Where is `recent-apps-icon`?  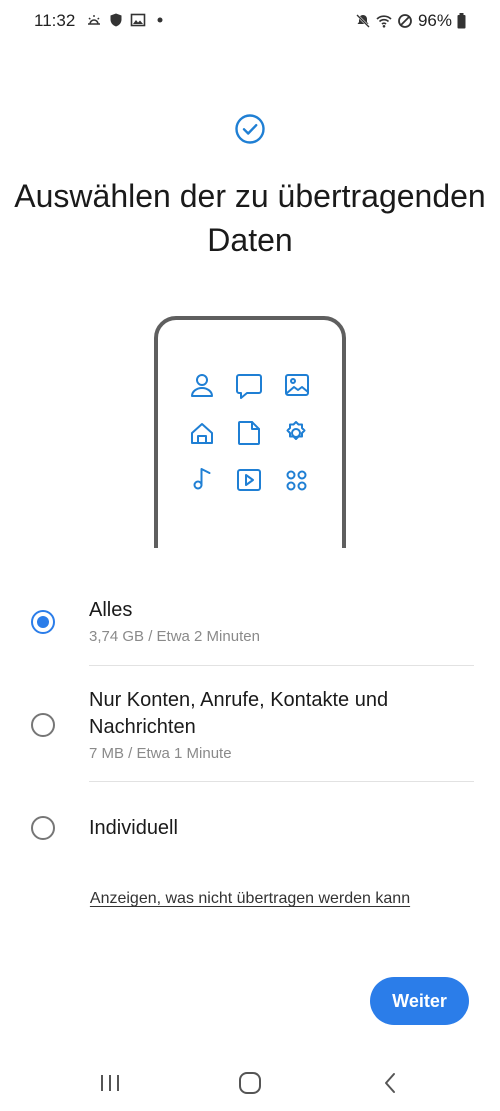
recent-apps-icon is located at coordinates (110, 1083).